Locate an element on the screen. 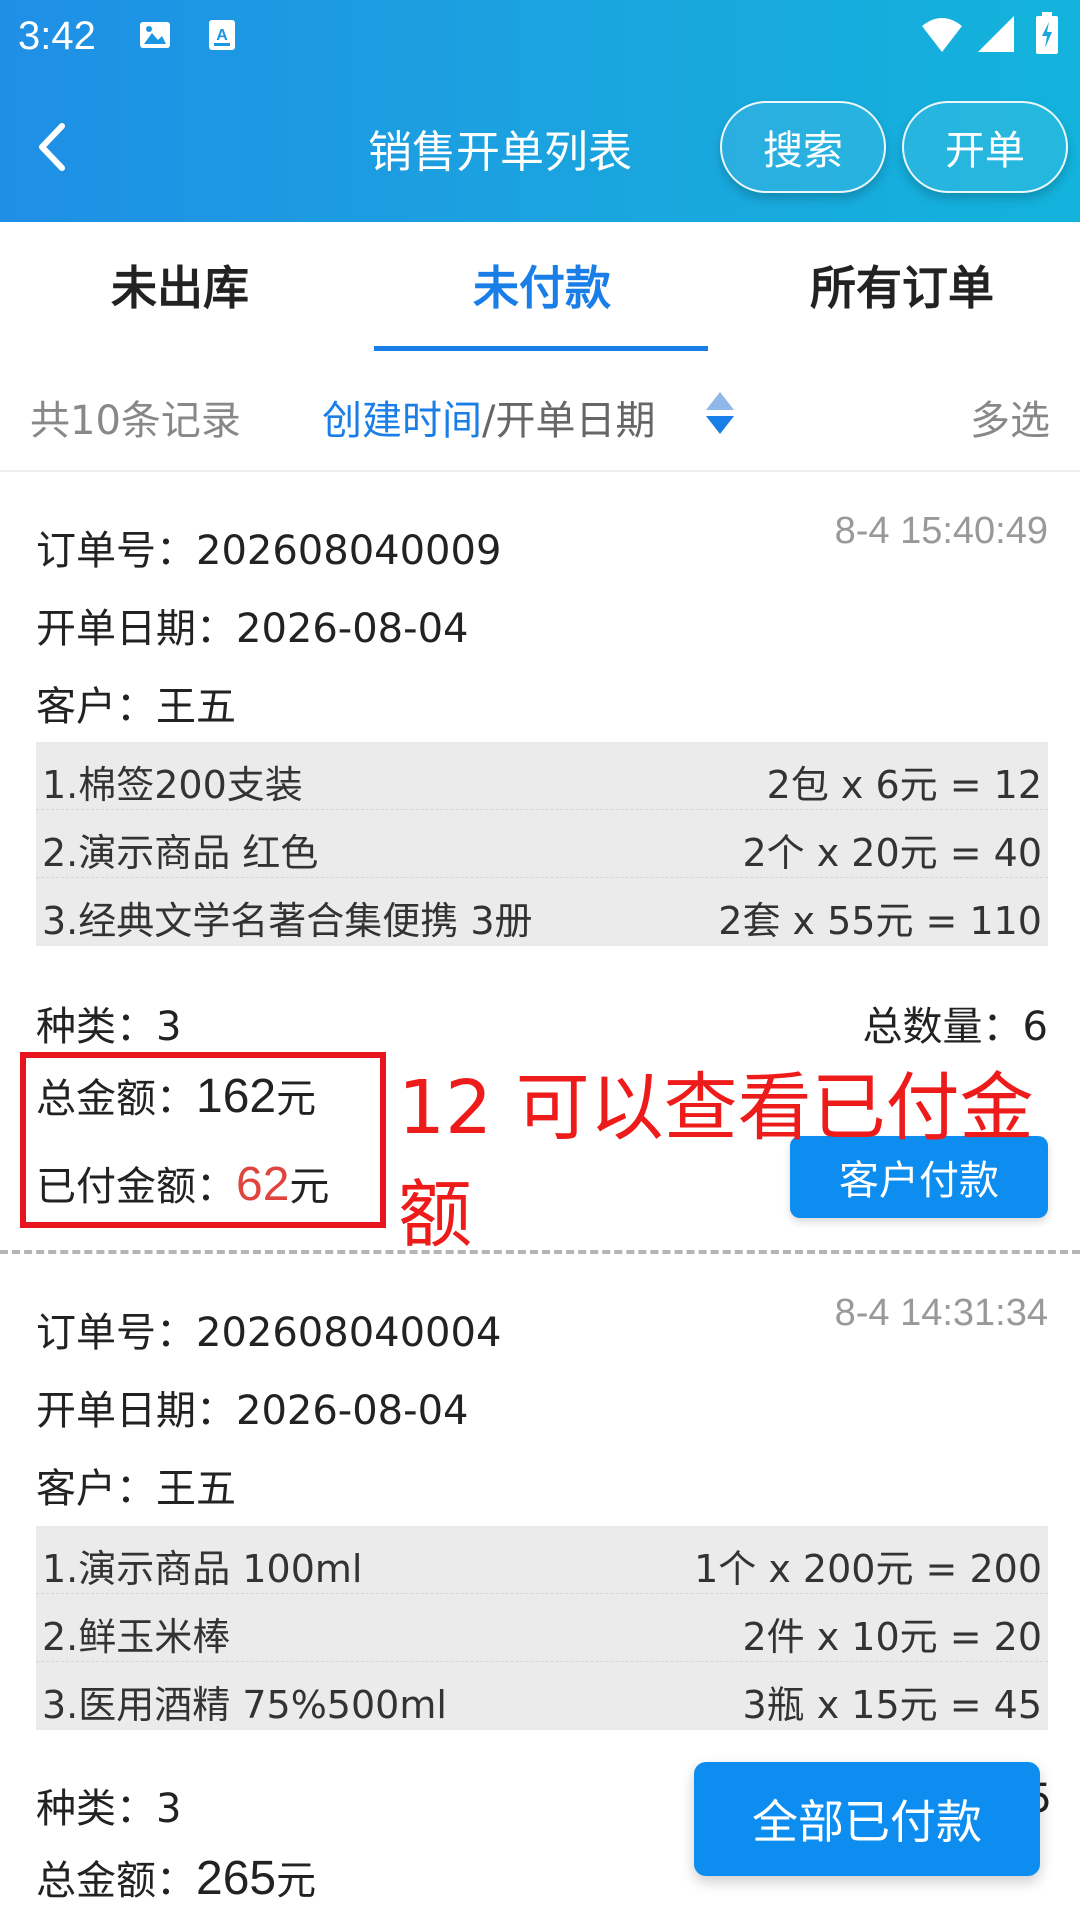  wifi-icon is located at coordinates (942, 35).